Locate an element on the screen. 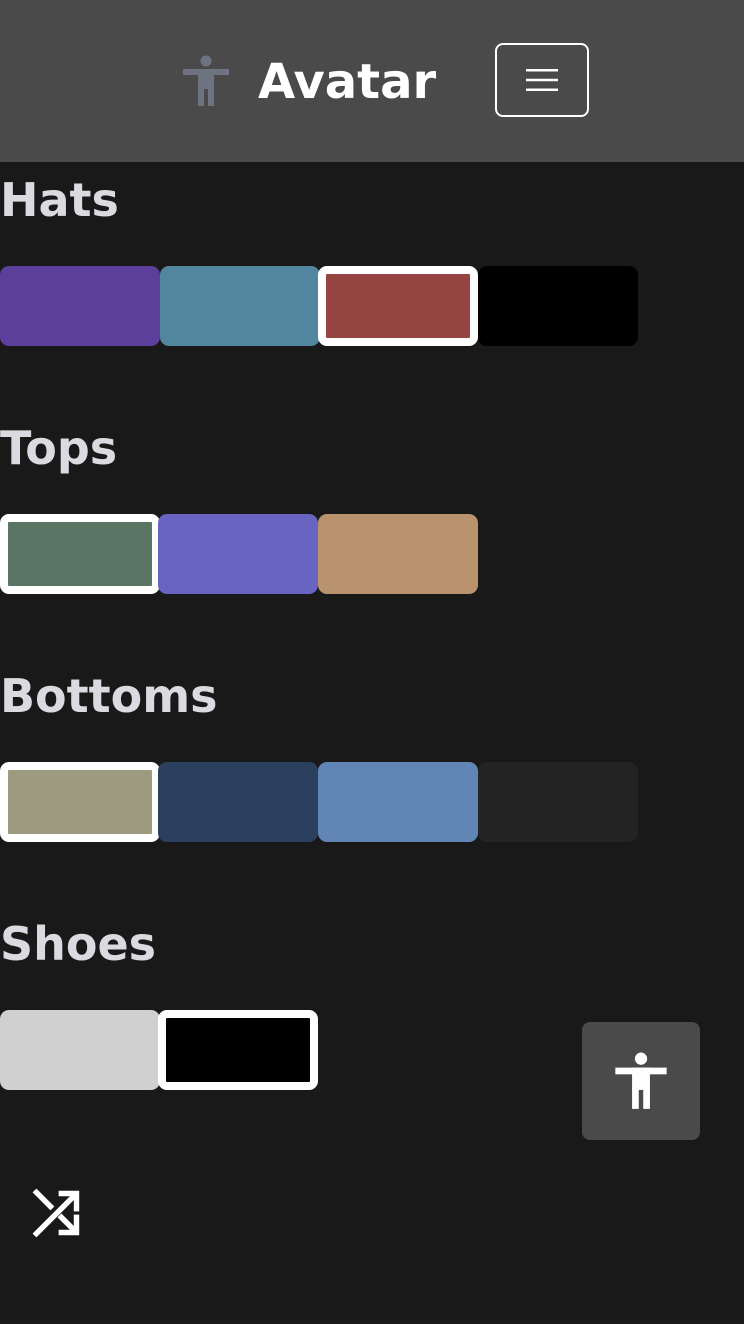 The width and height of the screenshot is (744, 1324). top-color-options is located at coordinates (240, 554).